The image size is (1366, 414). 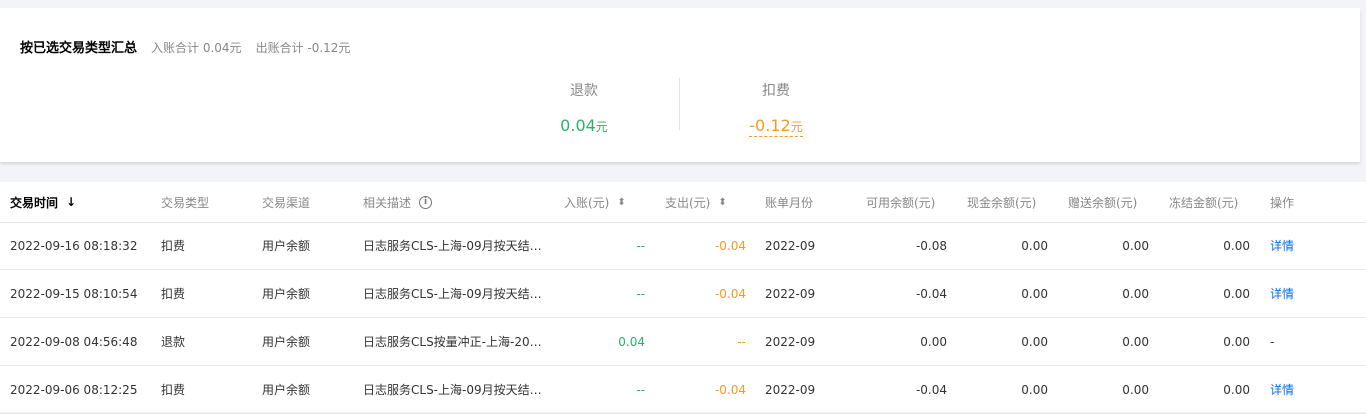 I want to click on cell-time: 2022-09-16 08:18:32, so click(x=74, y=245).